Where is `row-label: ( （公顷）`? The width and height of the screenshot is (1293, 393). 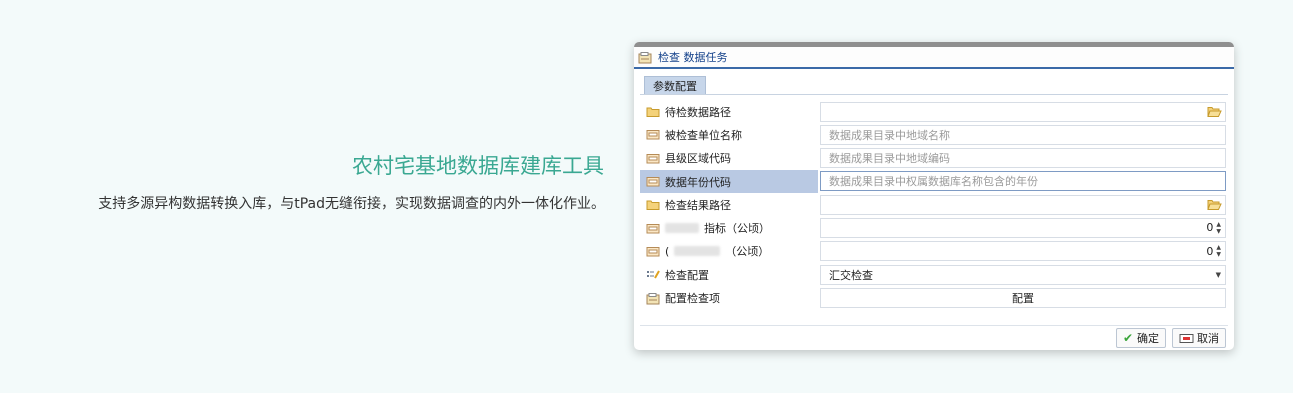 row-label: ( （公顷） is located at coordinates (729, 251).